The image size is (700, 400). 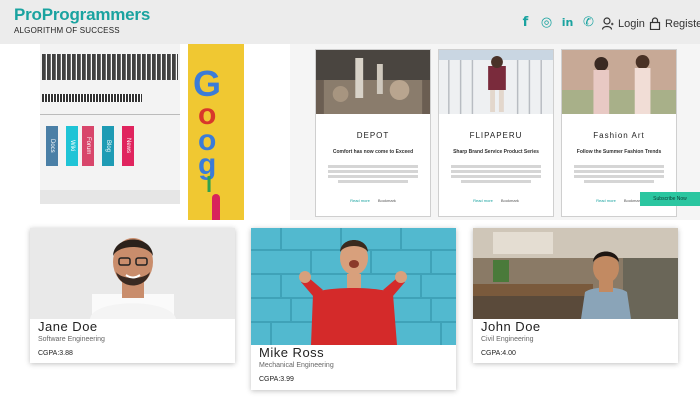 I want to click on google-letter: l, so click(x=209, y=183).